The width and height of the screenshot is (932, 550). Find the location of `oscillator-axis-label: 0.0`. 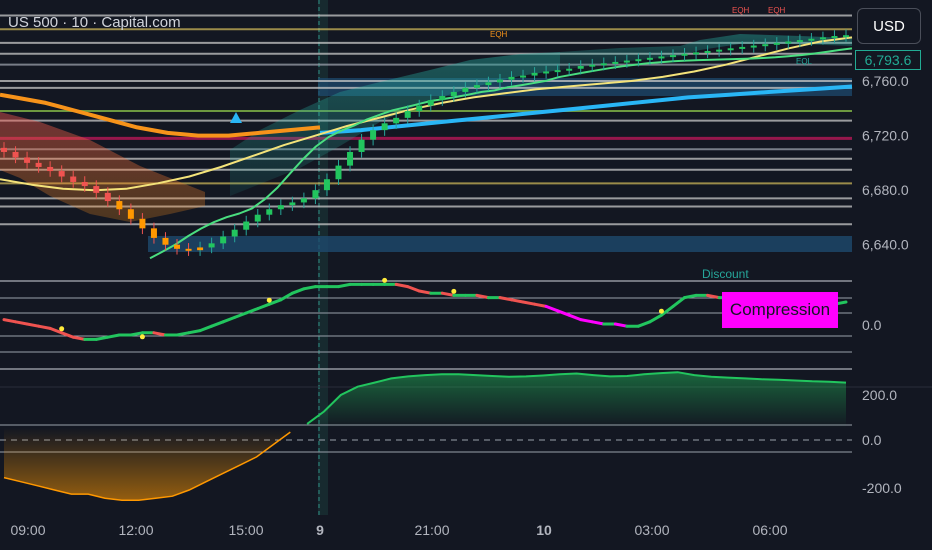

oscillator-axis-label: 0.0 is located at coordinates (872, 325).